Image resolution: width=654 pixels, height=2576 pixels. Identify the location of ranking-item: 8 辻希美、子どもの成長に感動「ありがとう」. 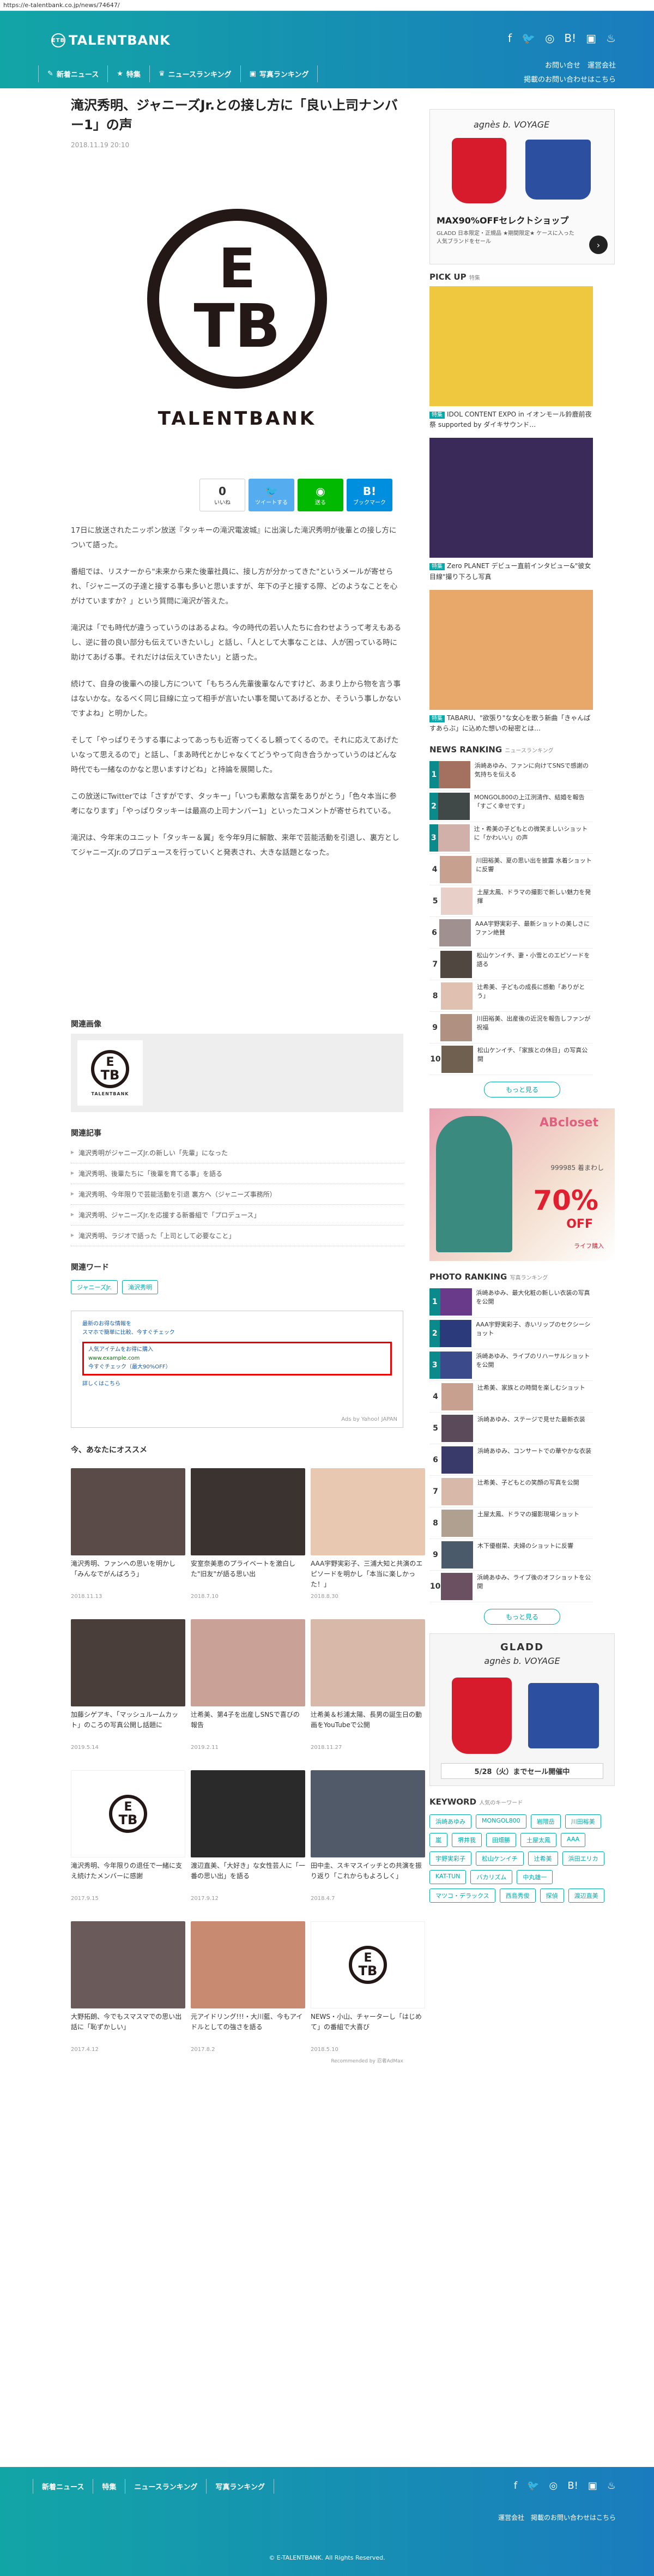
(511, 996).